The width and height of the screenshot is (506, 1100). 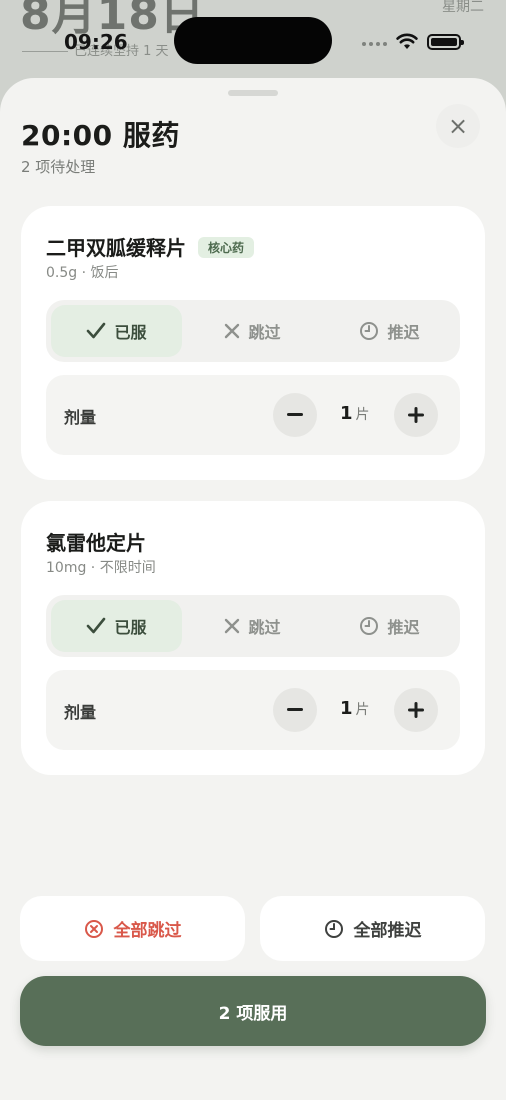 I want to click on status-bar: 09:26, so click(x=253, y=40).